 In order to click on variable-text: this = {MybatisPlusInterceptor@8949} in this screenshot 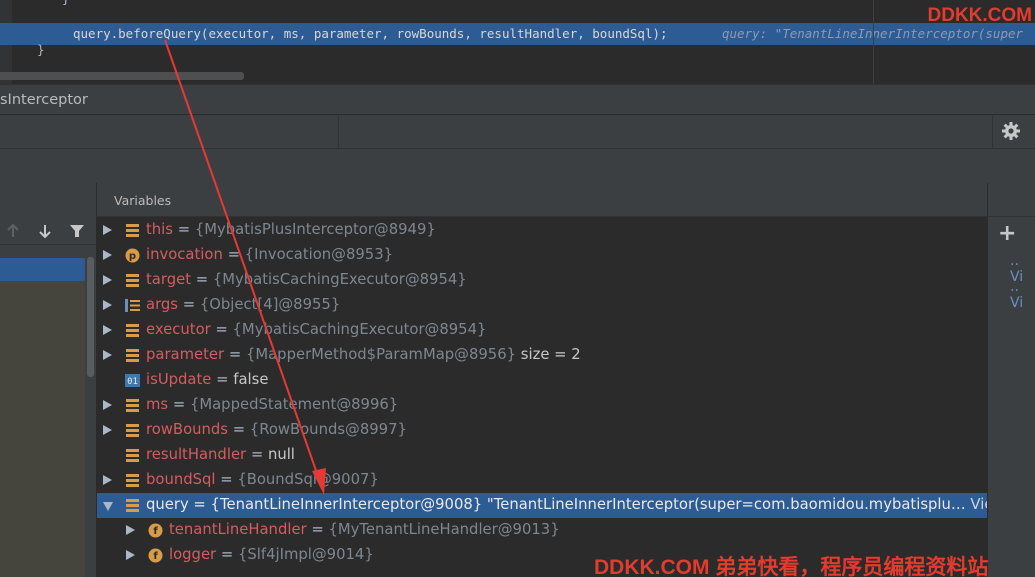, I will do `click(291, 229)`.